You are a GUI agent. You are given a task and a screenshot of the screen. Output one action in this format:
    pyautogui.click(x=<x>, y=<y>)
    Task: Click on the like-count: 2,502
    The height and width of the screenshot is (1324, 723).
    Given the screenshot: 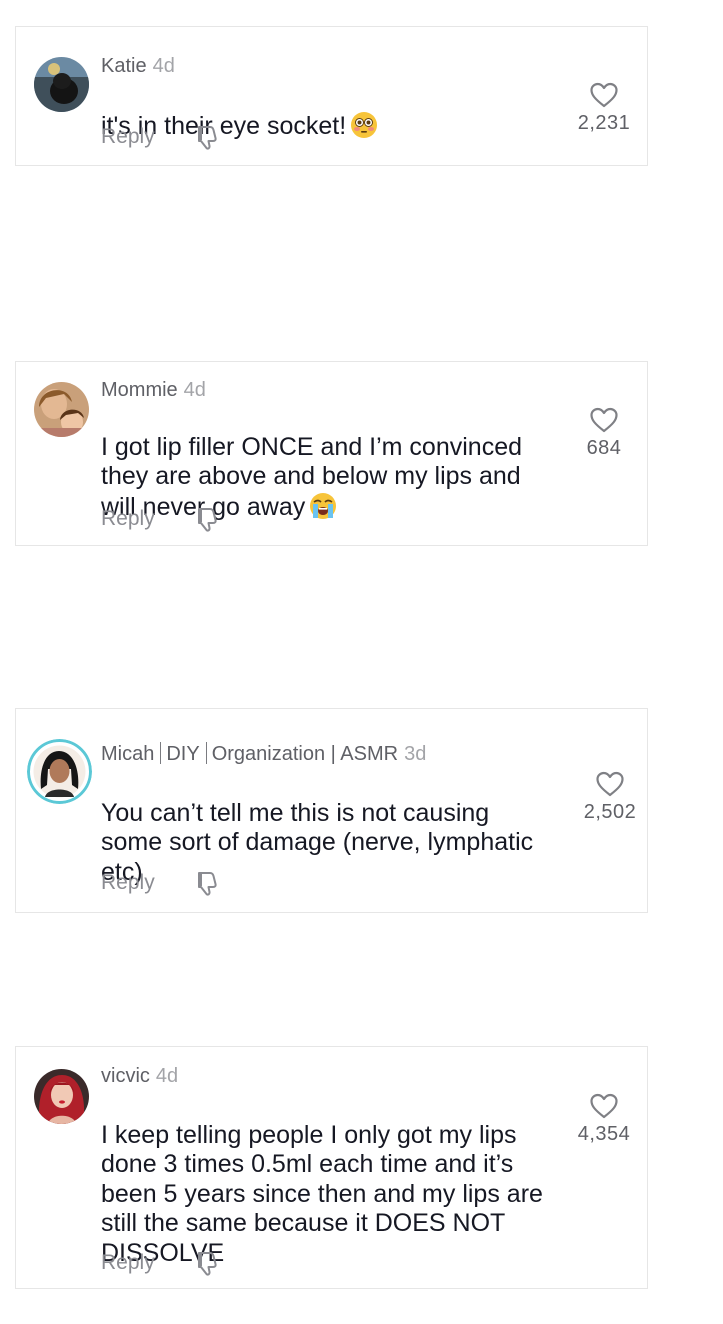 What is the action you would take?
    pyautogui.click(x=610, y=812)
    